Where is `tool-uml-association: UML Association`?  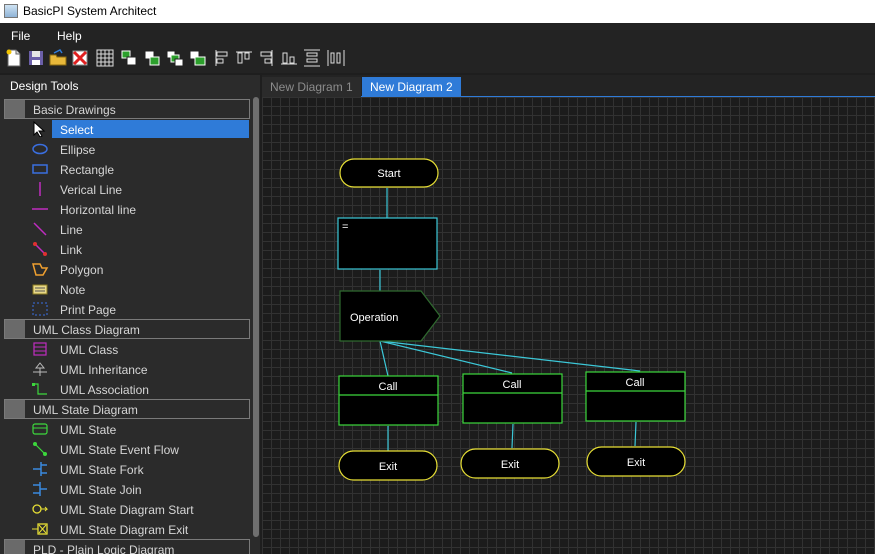 tool-uml-association: UML Association is located at coordinates (126, 389).